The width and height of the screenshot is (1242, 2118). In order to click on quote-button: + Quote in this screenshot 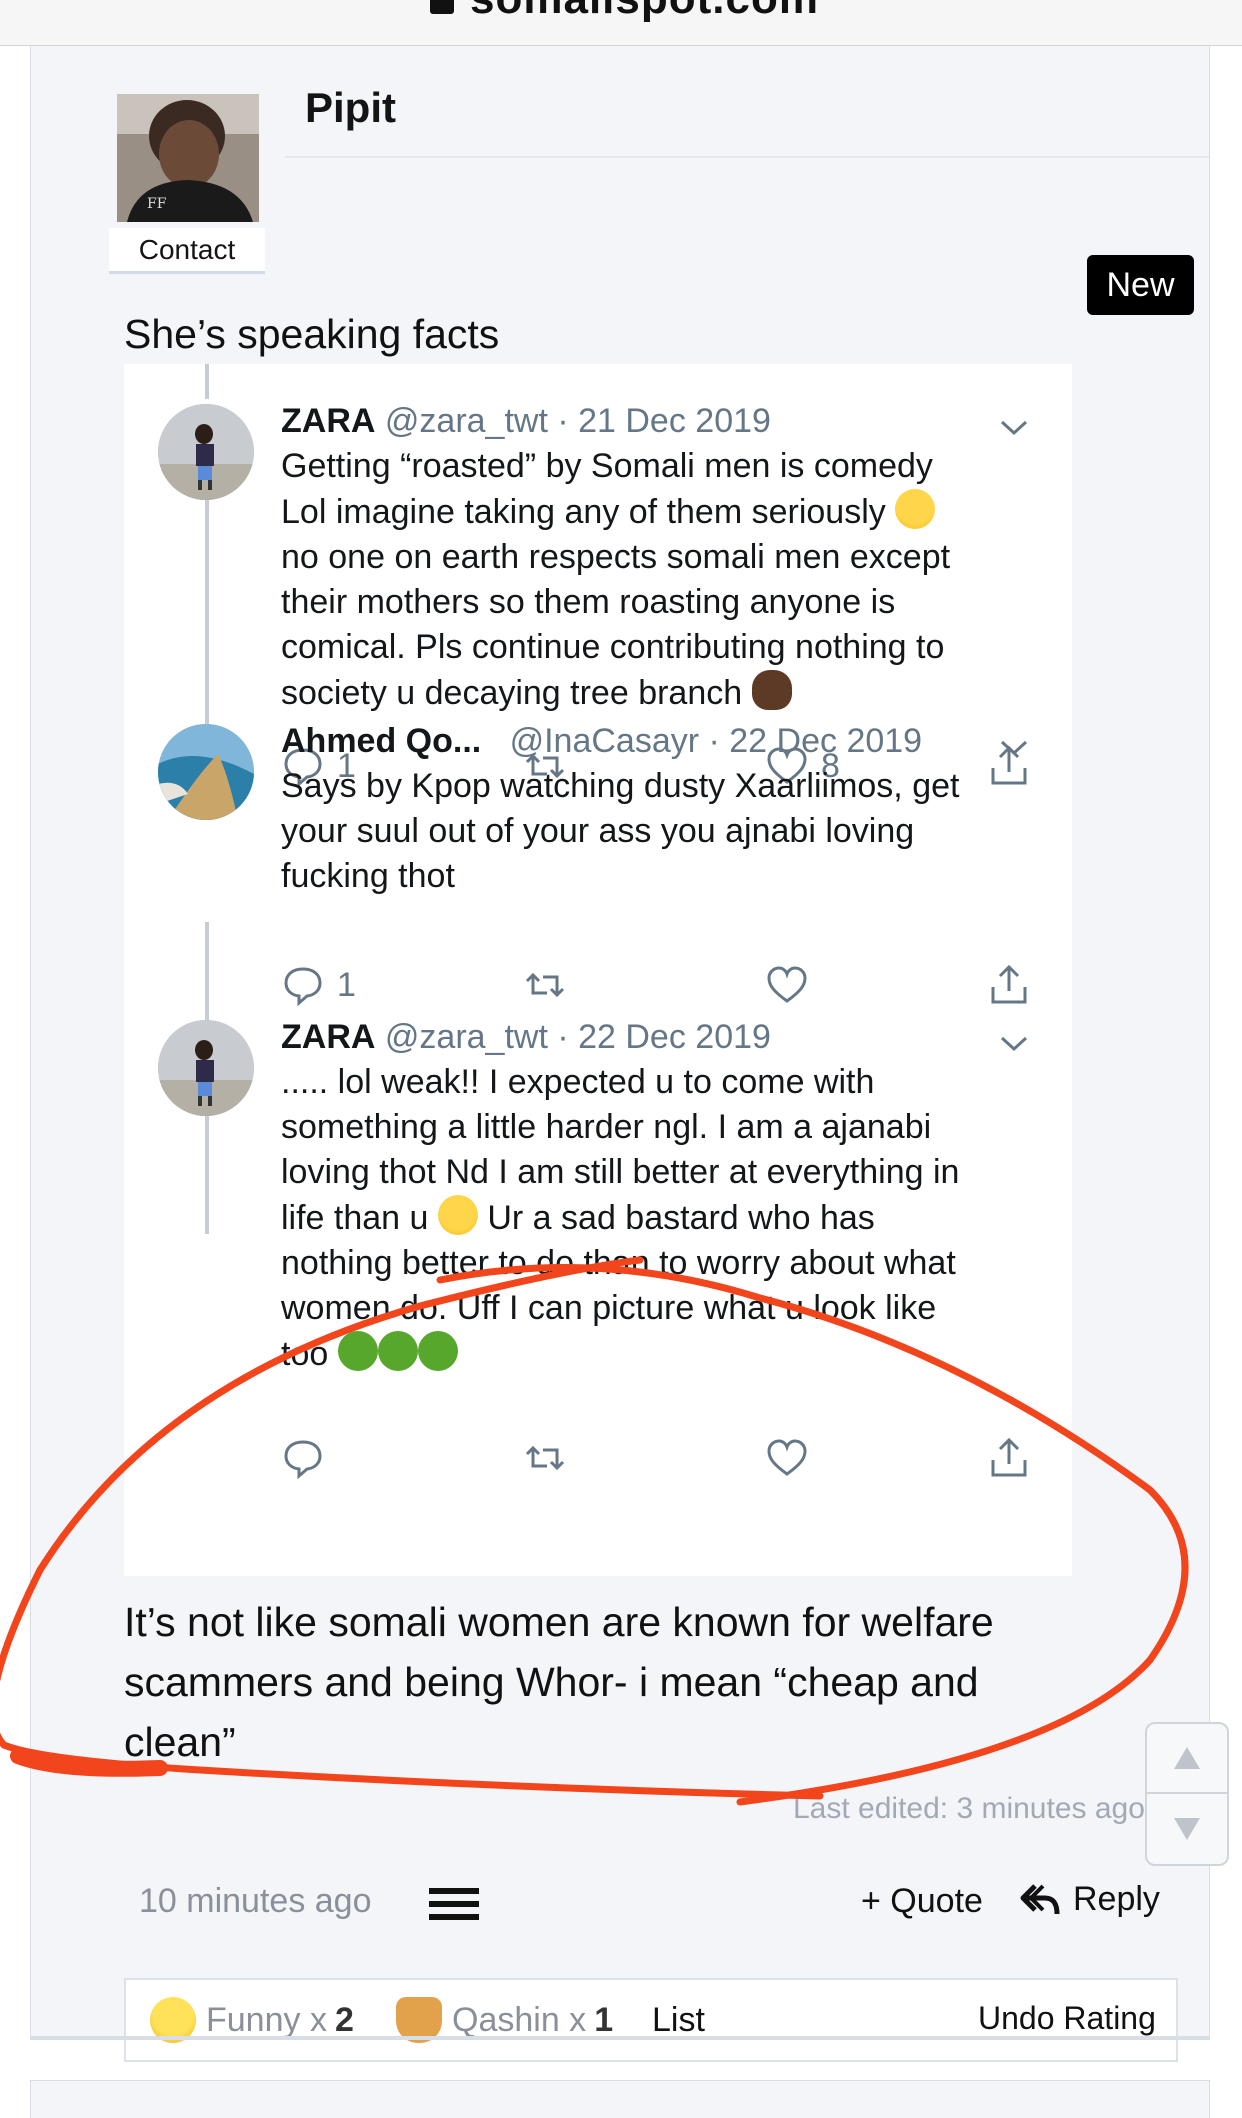, I will do `click(922, 1901)`.